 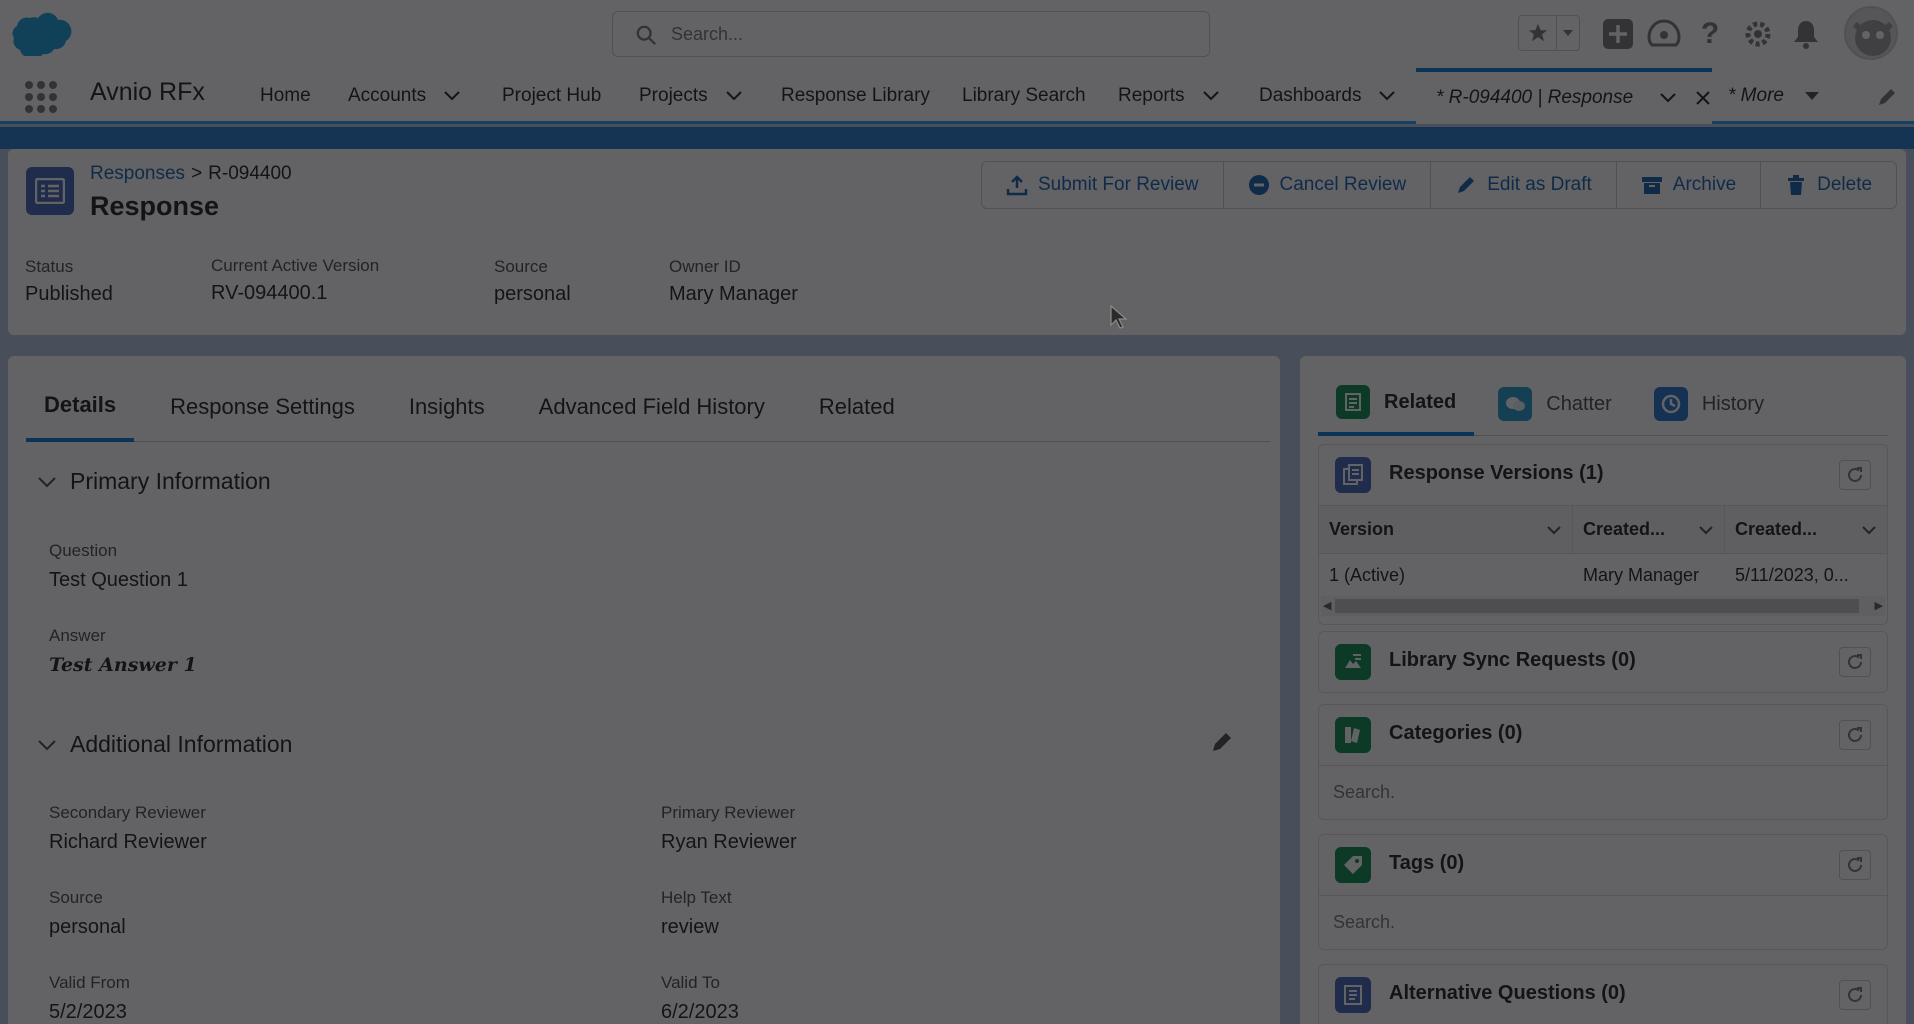 I want to click on nav-item-home: Home, so click(x=285, y=96).